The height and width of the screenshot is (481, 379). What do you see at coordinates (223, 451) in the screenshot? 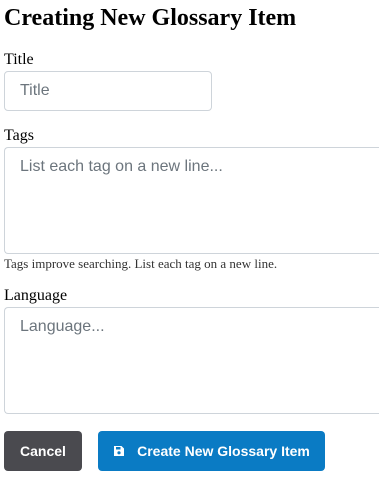
I see `create-button-label: Create New Glossary Item` at bounding box center [223, 451].